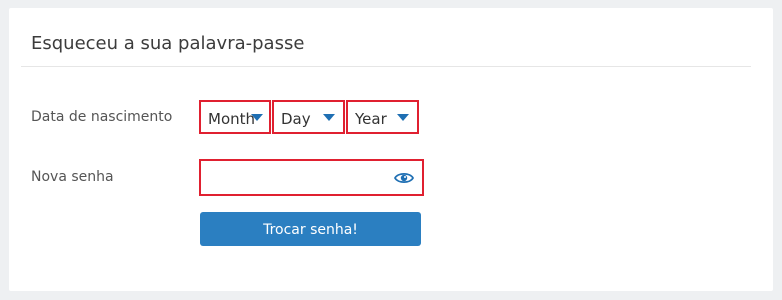 This screenshot has height=300, width=782. What do you see at coordinates (232, 119) in the screenshot?
I see `birth-month-value: Month` at bounding box center [232, 119].